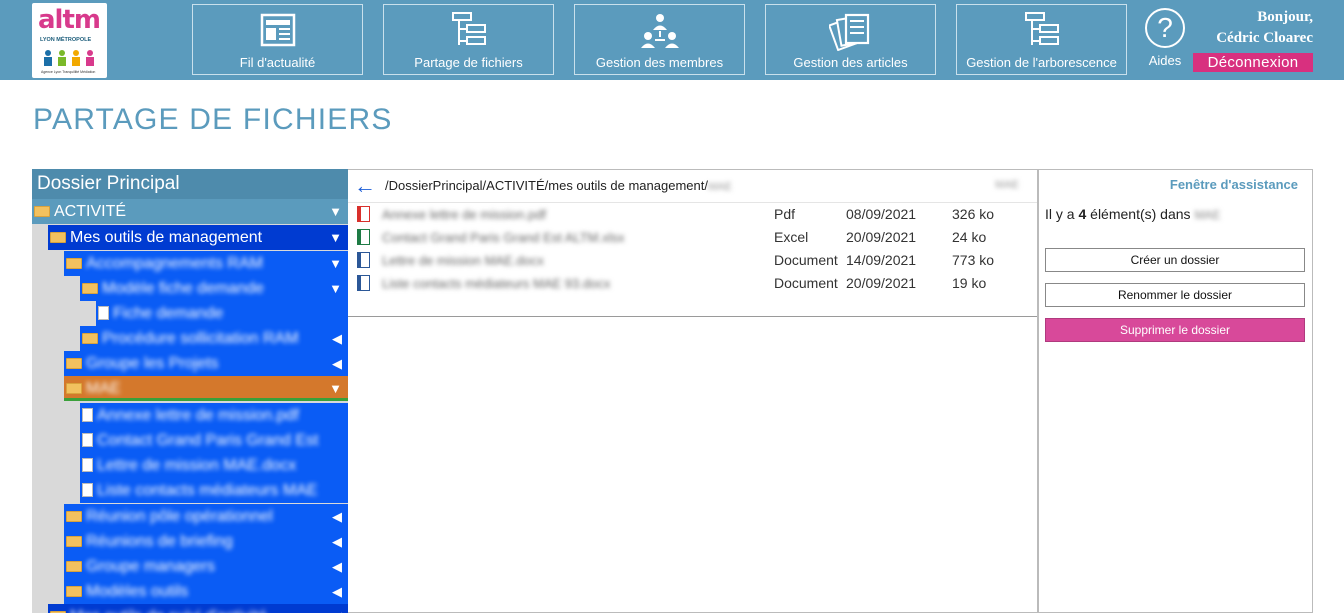 The image size is (1344, 613). What do you see at coordinates (183, 288) in the screenshot?
I see `tree-item-label: Modèle fiche demande` at bounding box center [183, 288].